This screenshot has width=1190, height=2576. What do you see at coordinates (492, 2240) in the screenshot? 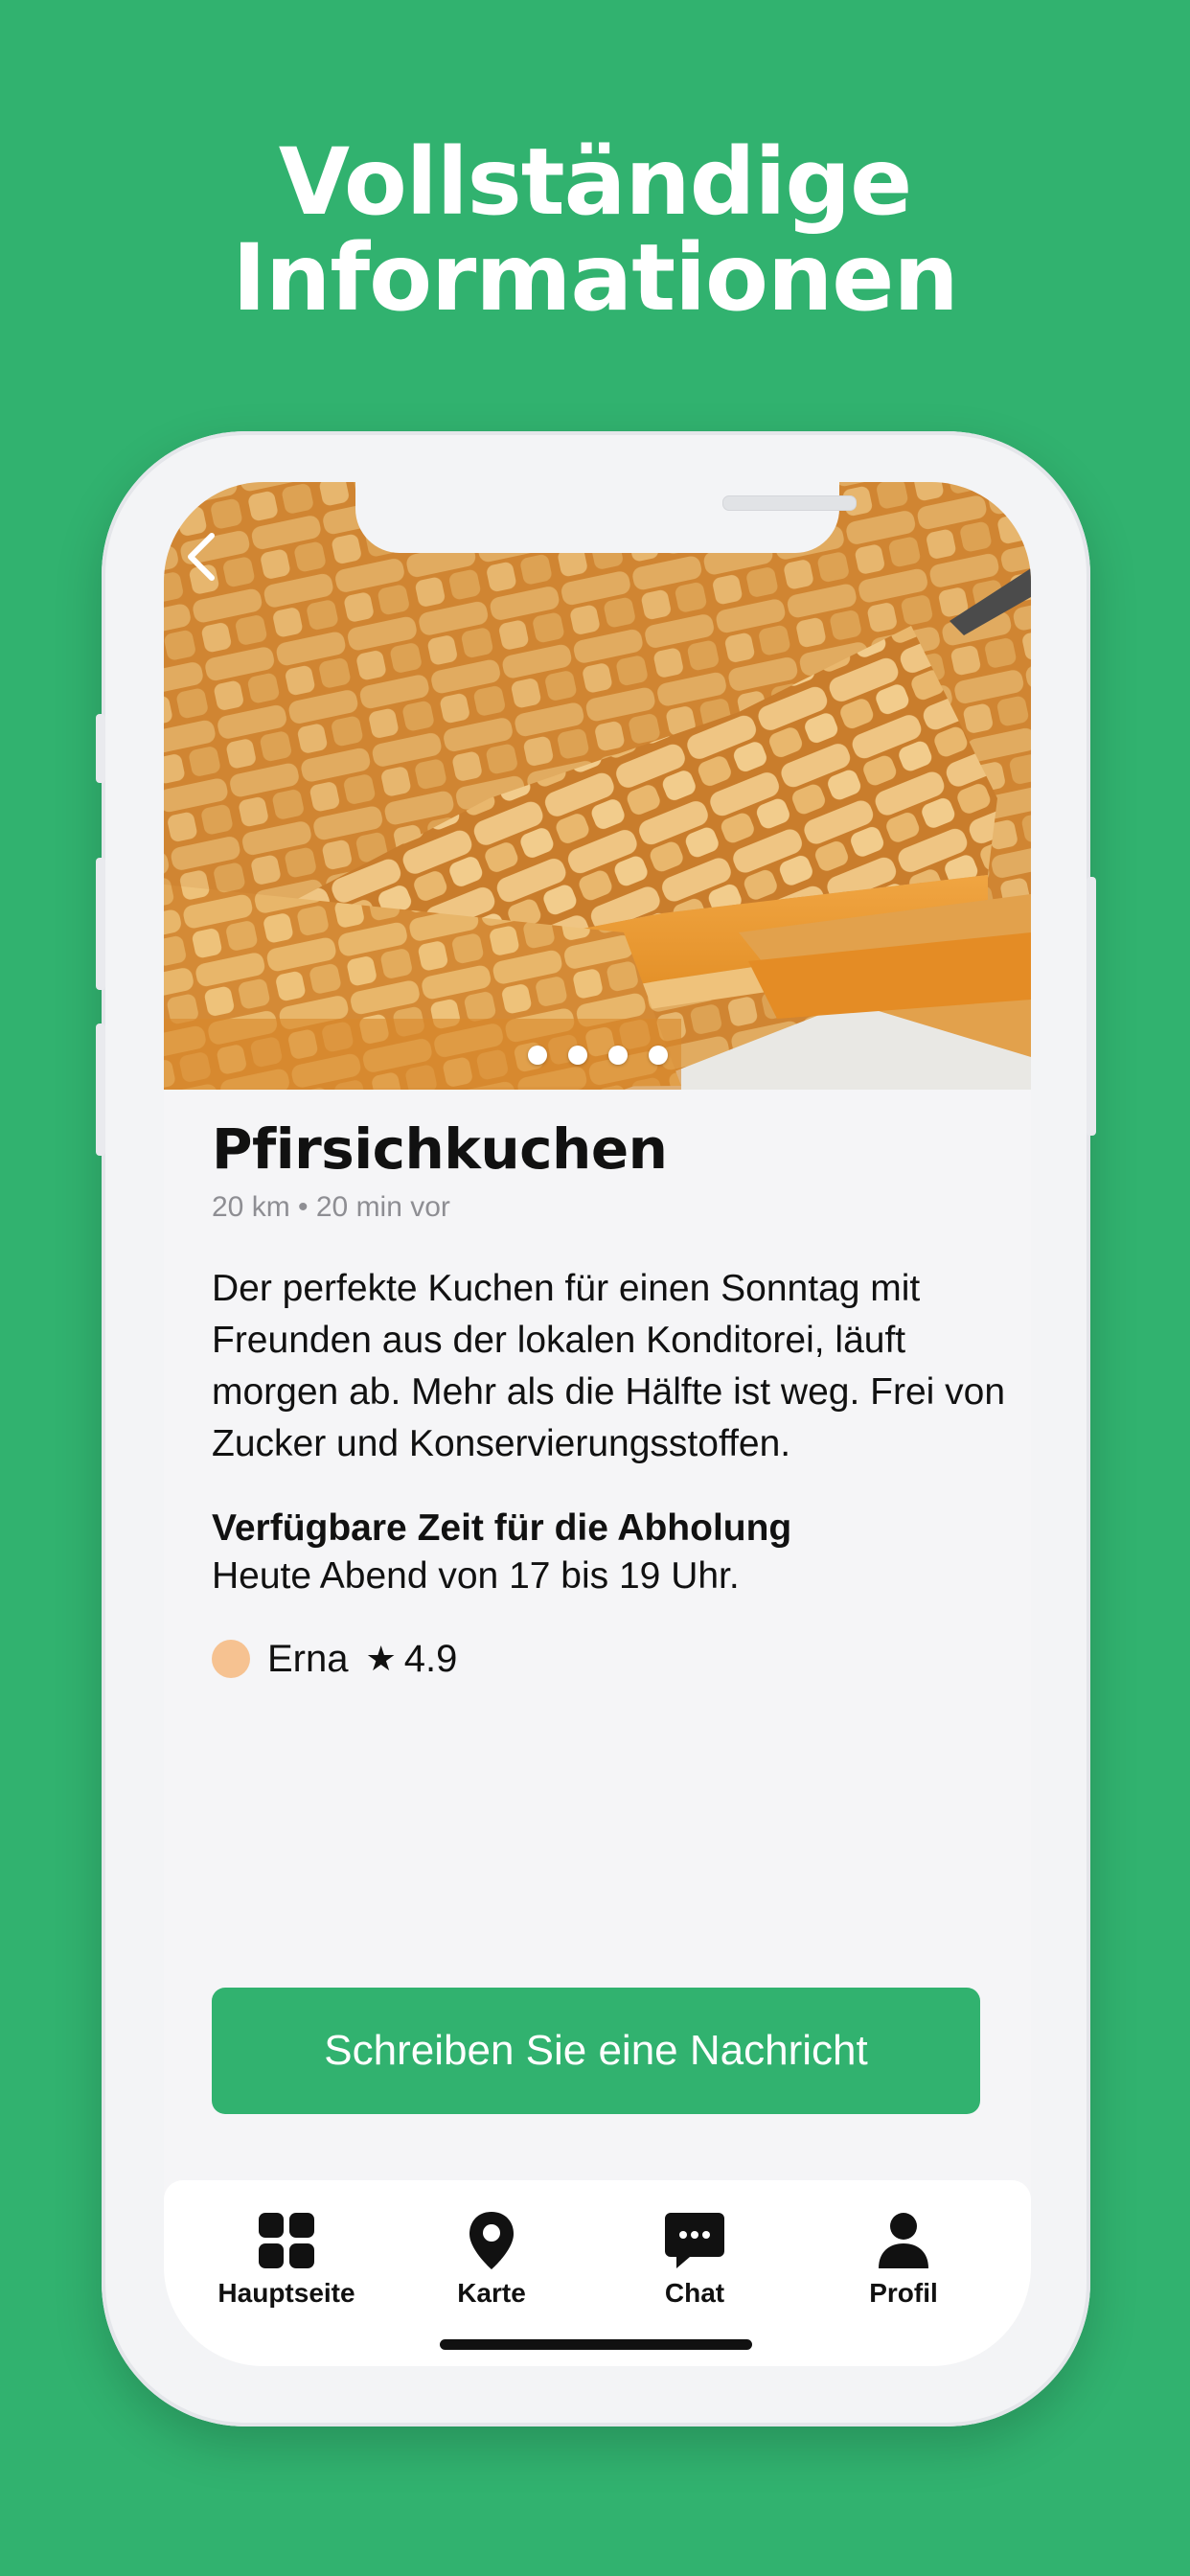
I see `map-pin-icon` at bounding box center [492, 2240].